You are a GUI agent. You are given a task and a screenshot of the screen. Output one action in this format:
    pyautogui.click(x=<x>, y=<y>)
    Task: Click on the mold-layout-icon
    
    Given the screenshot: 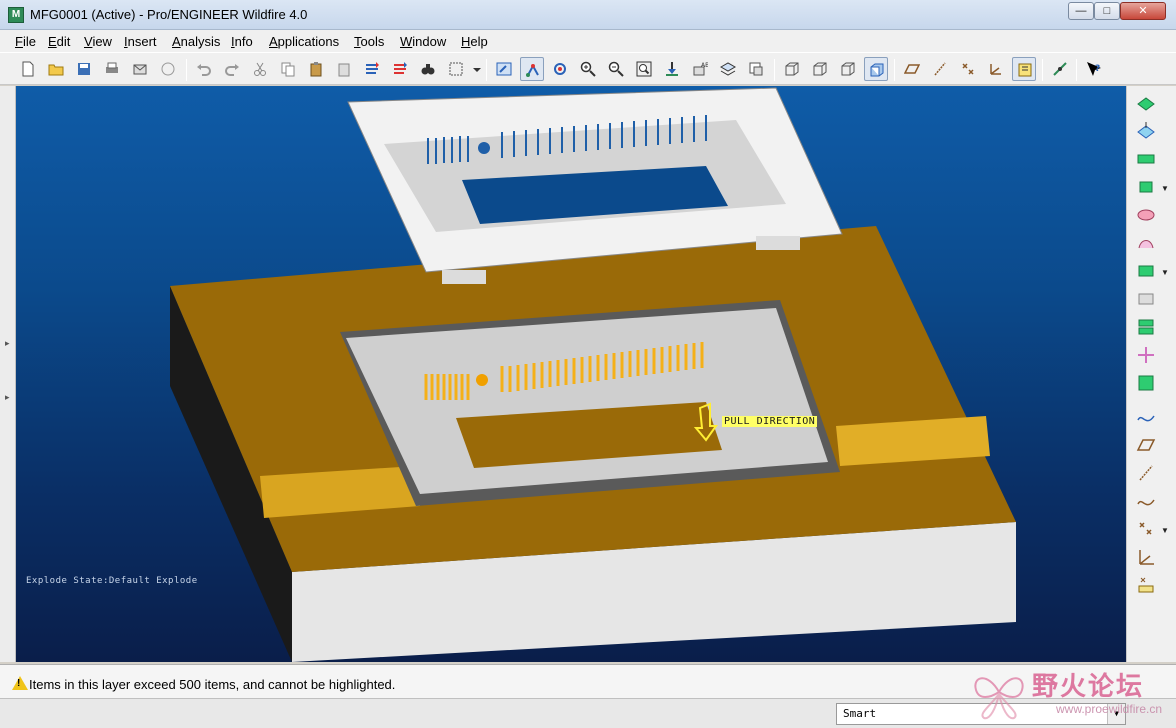 What is the action you would take?
    pyautogui.click(x=1146, y=355)
    